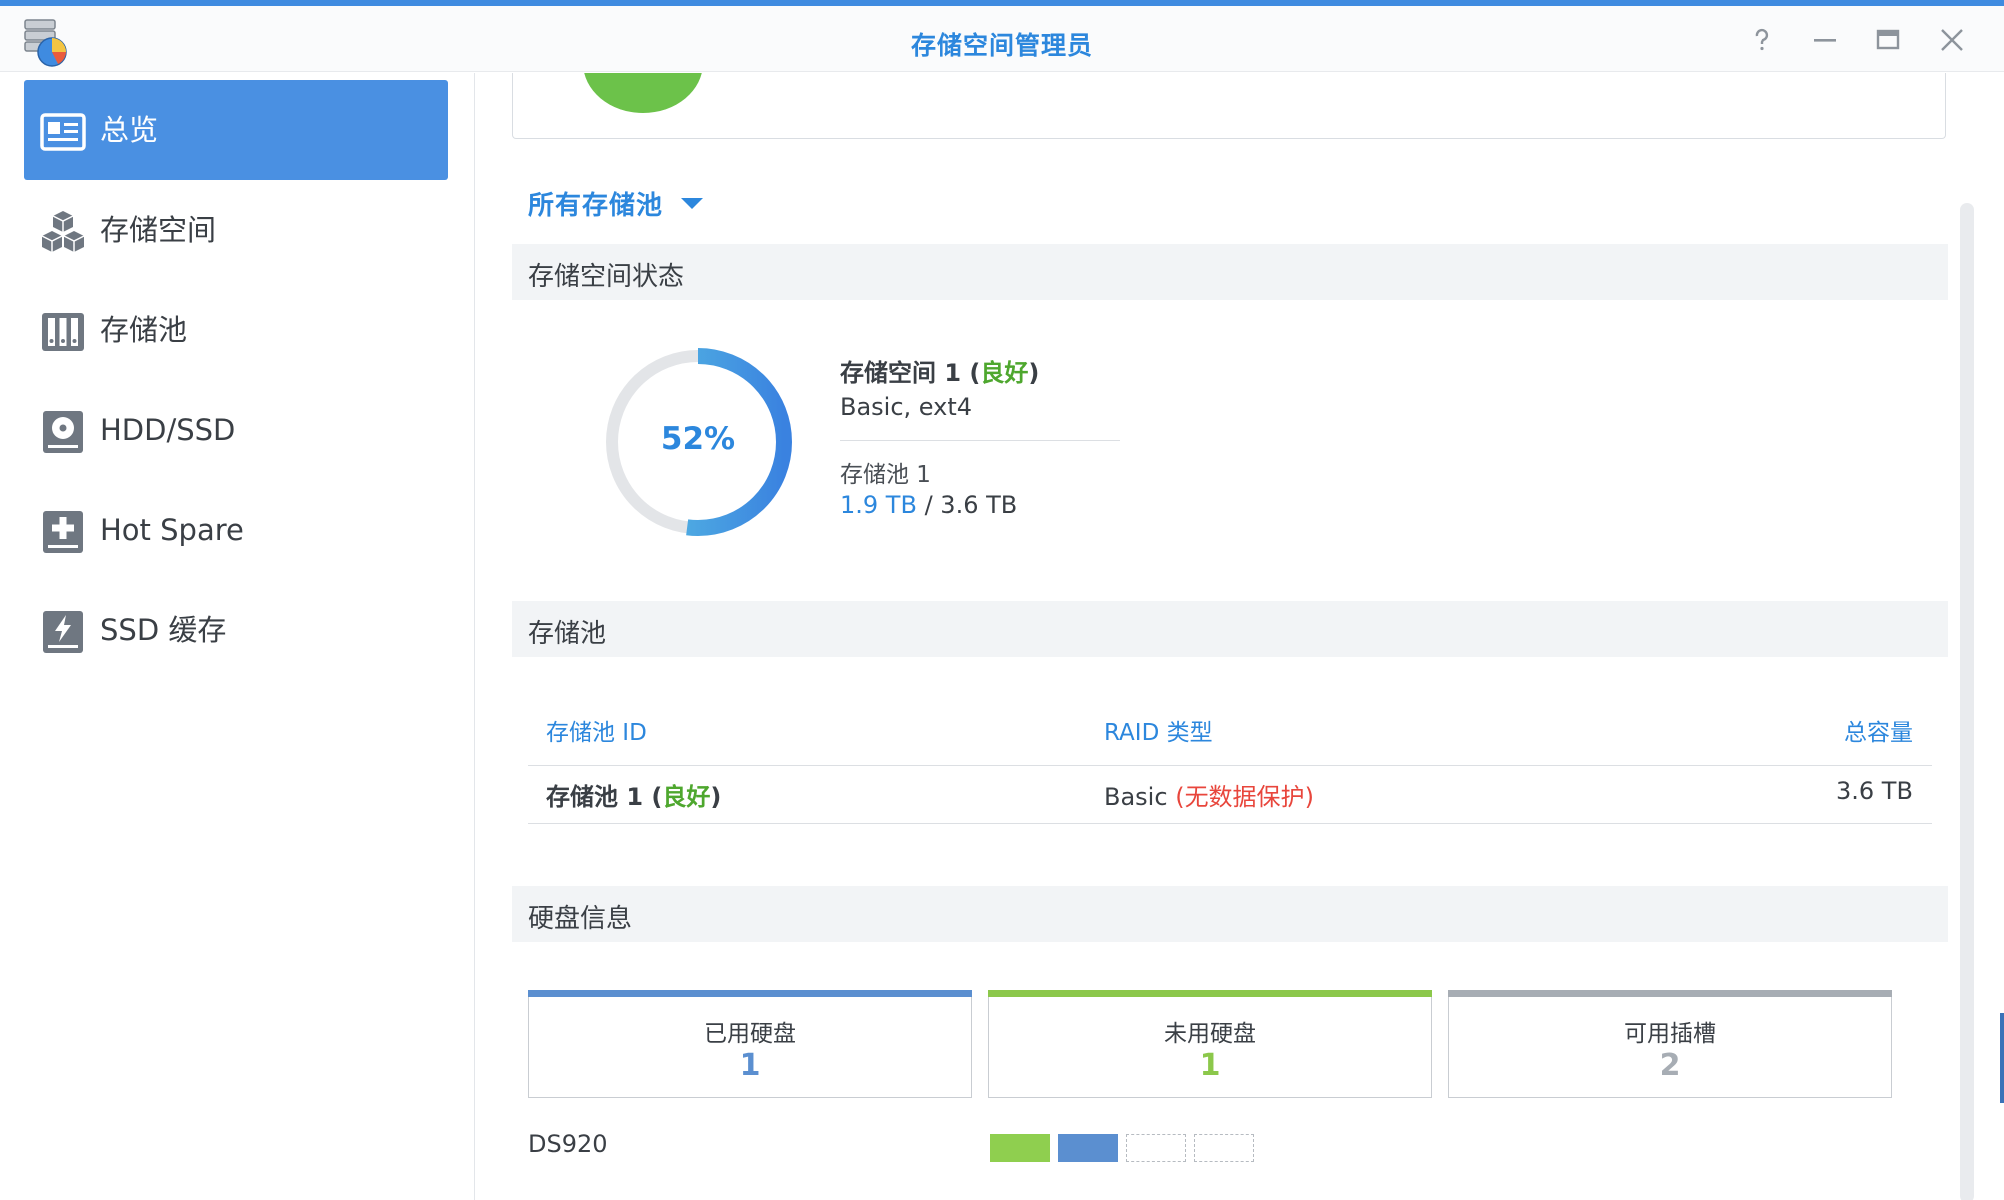 This screenshot has height=1200, width=2004. I want to click on volume-status-header: 存储空间状态, so click(1230, 272).